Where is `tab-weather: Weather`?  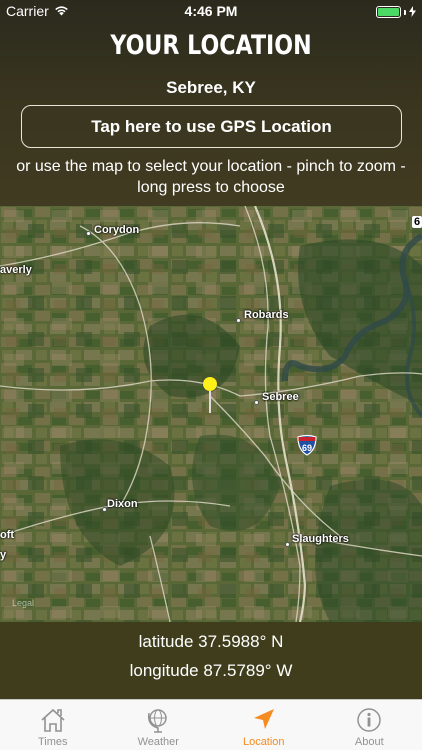 tab-weather: Weather is located at coordinates (159, 725).